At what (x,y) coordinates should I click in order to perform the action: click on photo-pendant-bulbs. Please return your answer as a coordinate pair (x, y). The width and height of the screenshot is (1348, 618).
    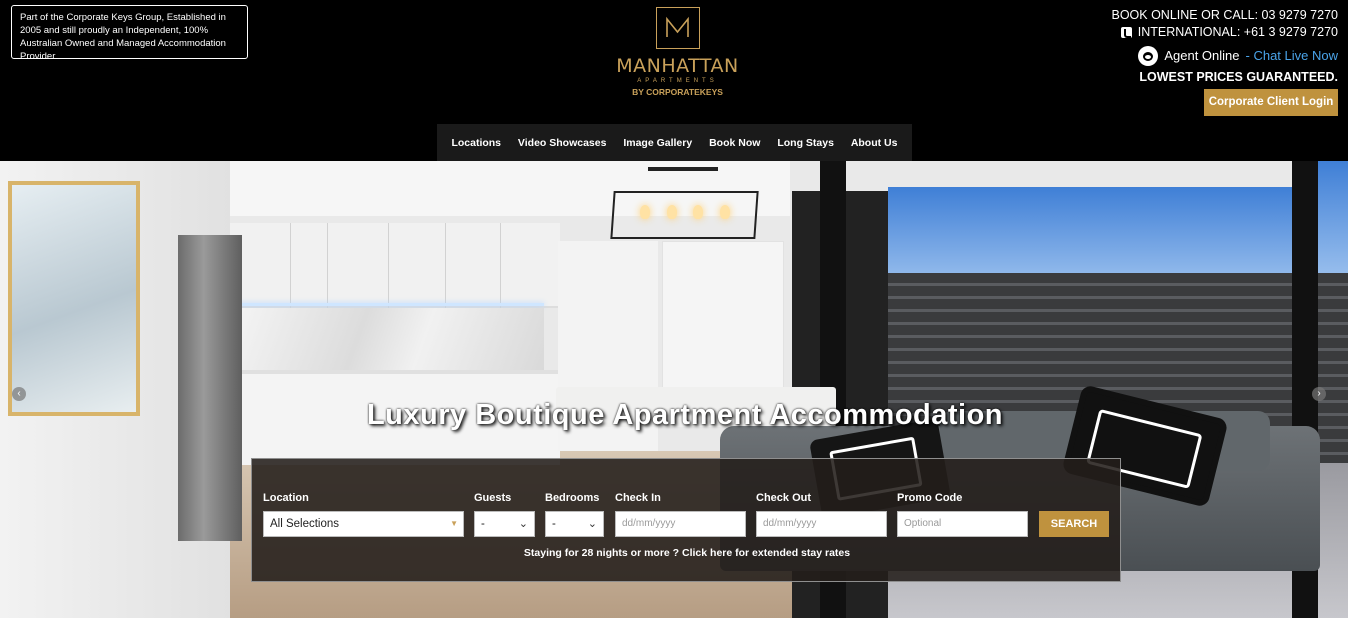
    Looking at the image, I should click on (685, 214).